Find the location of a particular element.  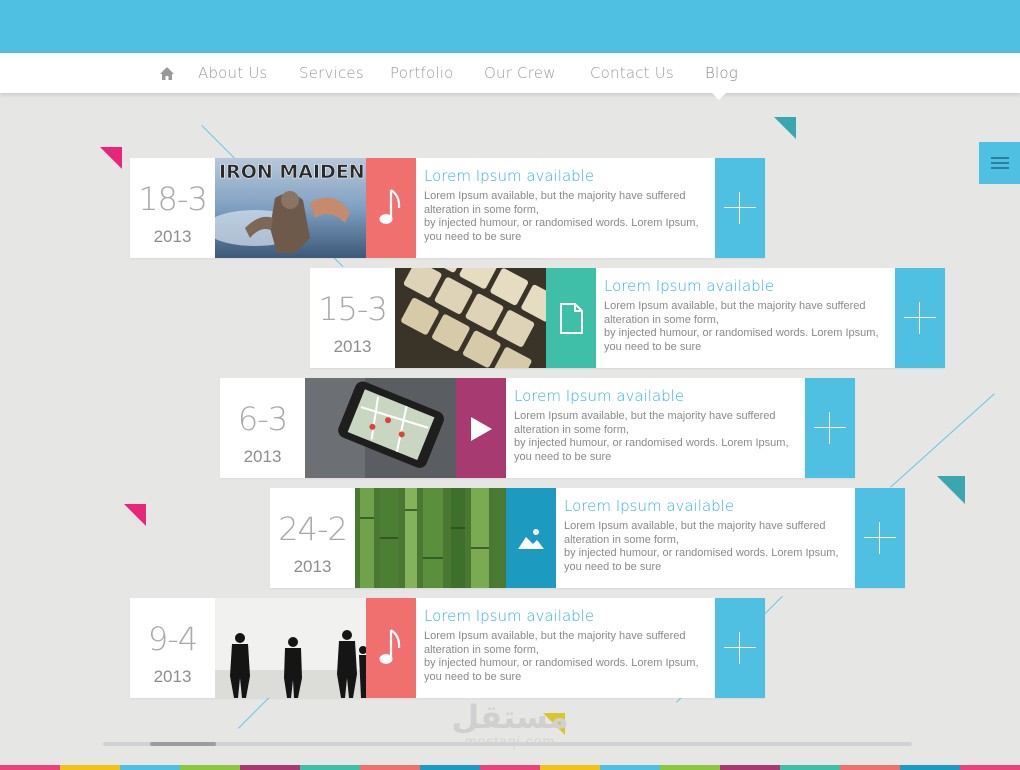

nav-our-crew: Our Crew is located at coordinates (520, 73).